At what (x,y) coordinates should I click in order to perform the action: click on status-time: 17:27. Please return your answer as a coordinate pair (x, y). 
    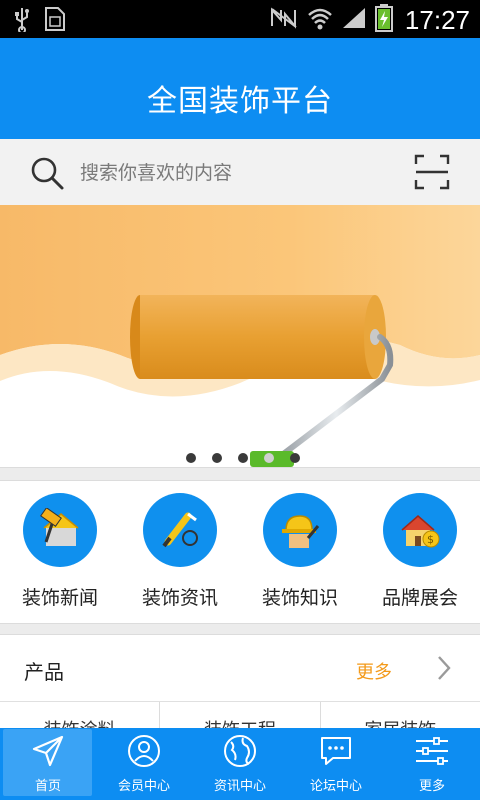
    Looking at the image, I should click on (437, 19).